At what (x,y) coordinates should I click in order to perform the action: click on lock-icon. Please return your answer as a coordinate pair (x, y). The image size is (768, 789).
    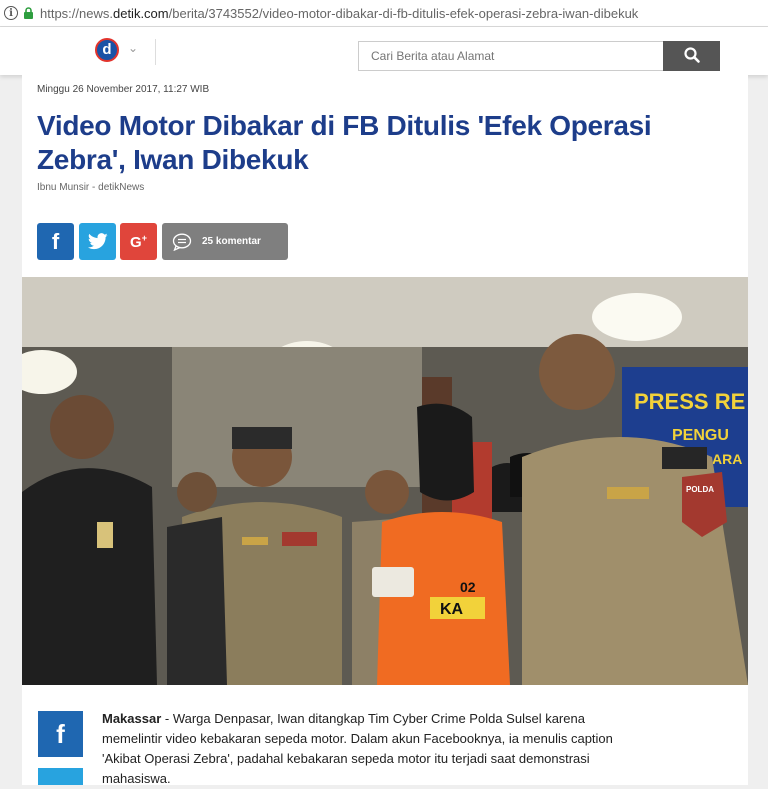
    Looking at the image, I should click on (28, 13).